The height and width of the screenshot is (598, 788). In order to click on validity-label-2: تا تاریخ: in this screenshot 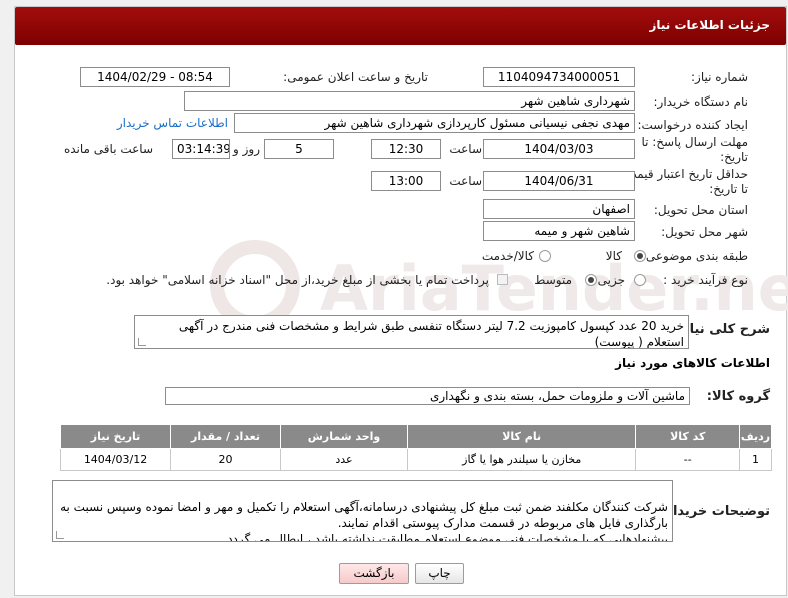, I will do `click(728, 189)`.